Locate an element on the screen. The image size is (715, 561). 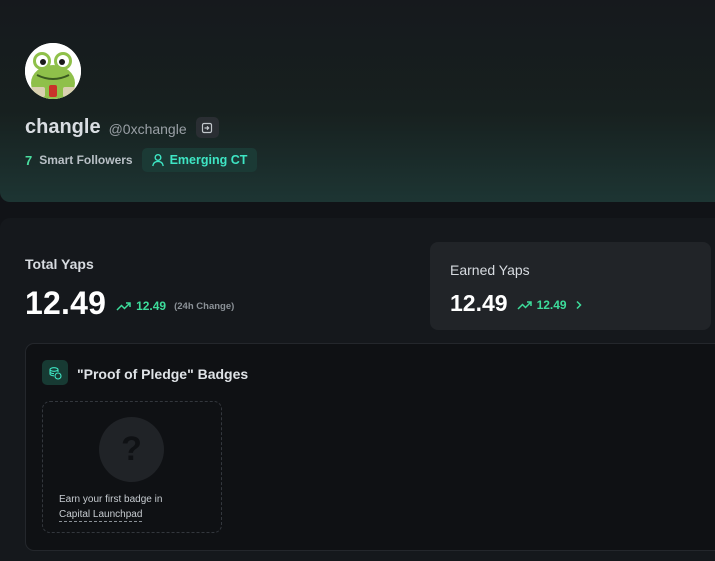
badges-title: "Proof of Pledge" Badges is located at coordinates (163, 374).